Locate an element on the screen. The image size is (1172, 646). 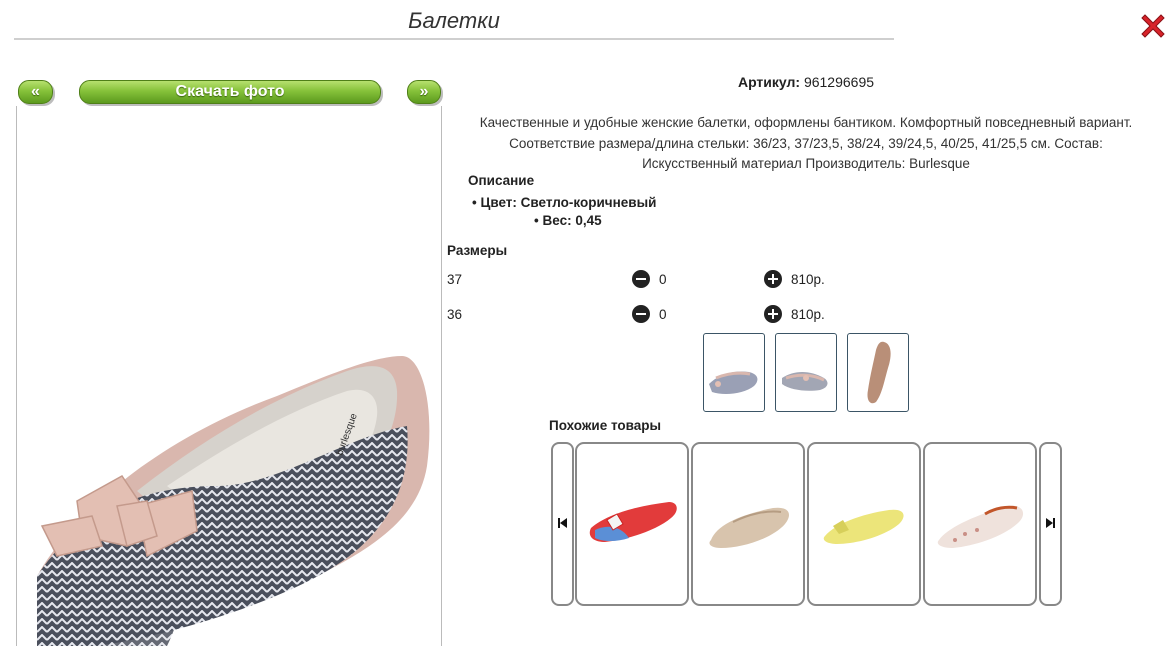
weight-bullet: • Вес: 0,45 is located at coordinates (568, 220).